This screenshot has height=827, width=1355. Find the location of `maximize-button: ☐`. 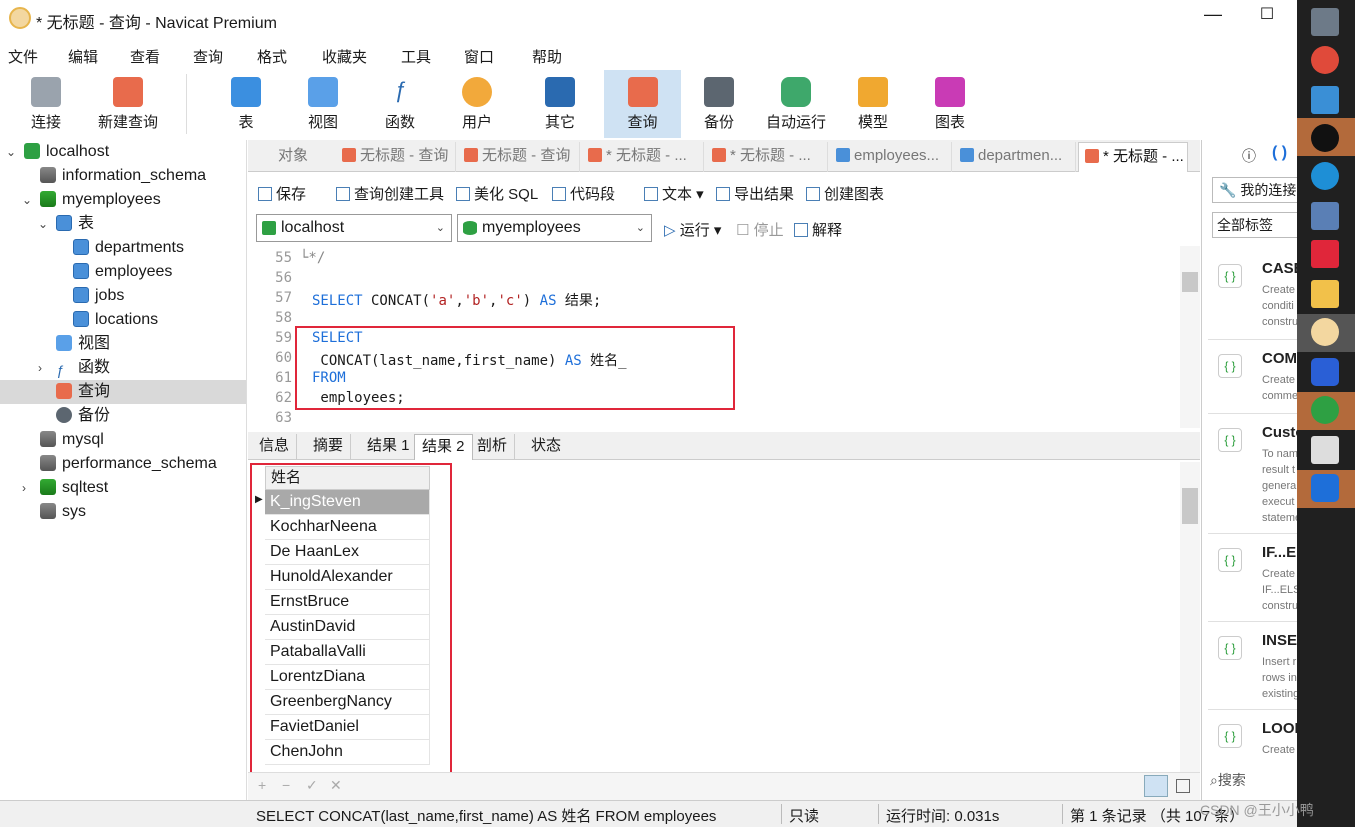

maximize-button: ☐ is located at coordinates (1267, 18).